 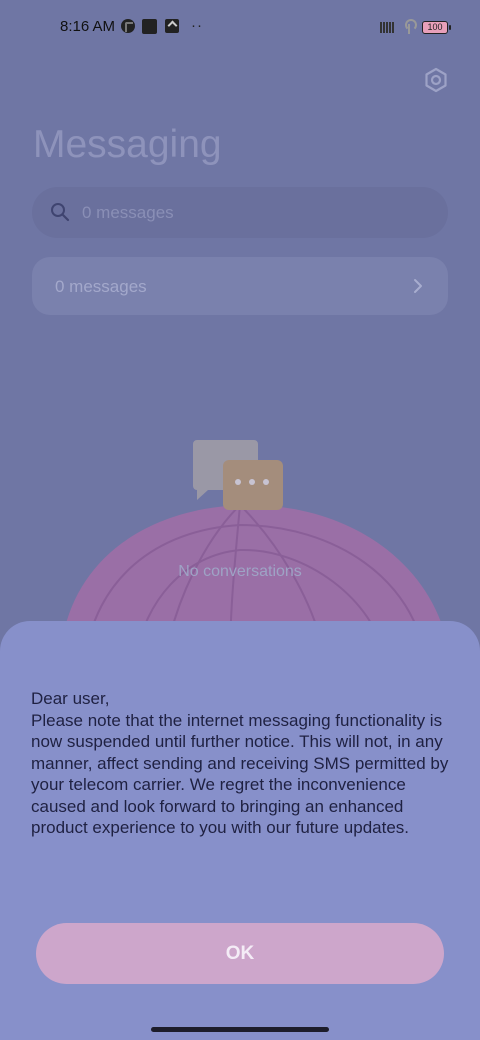 I want to click on status-bar: 8:16 AM ·· 100, so click(x=240, y=28).